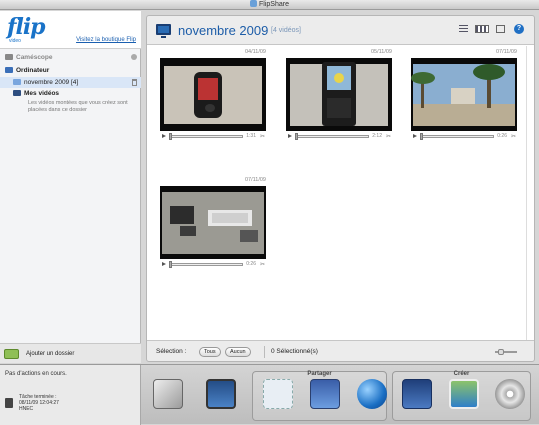 The width and height of the screenshot is (539, 425). I want to click on palm-trees-image, so click(464, 94).